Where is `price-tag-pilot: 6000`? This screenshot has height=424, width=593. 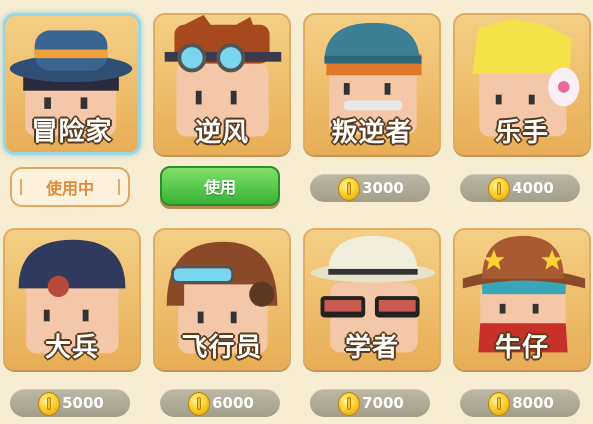 price-tag-pilot: 6000 is located at coordinates (220, 403).